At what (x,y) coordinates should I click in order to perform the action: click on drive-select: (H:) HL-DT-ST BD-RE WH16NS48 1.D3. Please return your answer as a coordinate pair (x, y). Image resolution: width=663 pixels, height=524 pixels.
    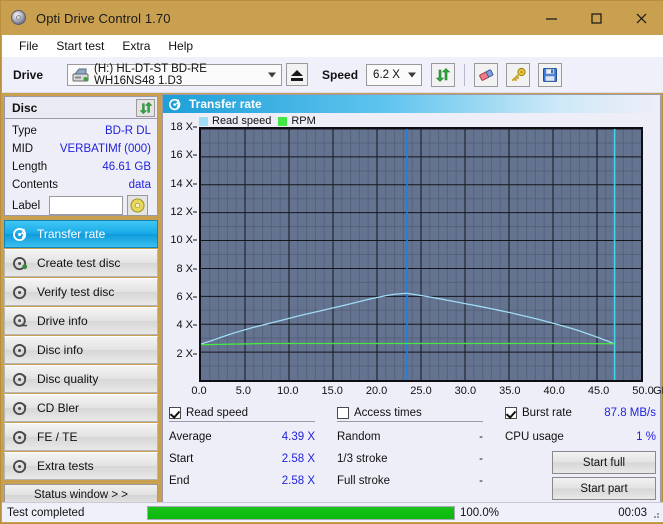
    Looking at the image, I should click on (175, 75).